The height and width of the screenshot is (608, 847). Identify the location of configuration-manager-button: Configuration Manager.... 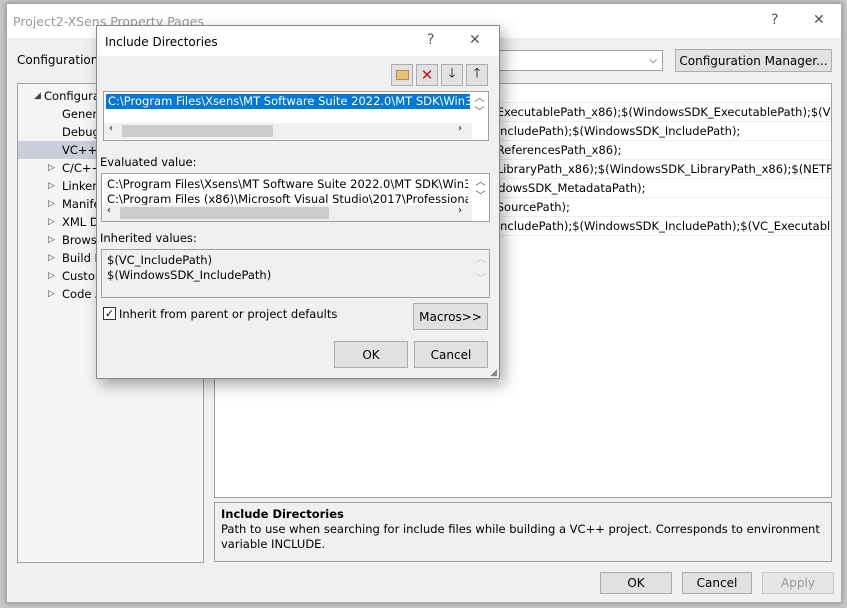
(753, 60).